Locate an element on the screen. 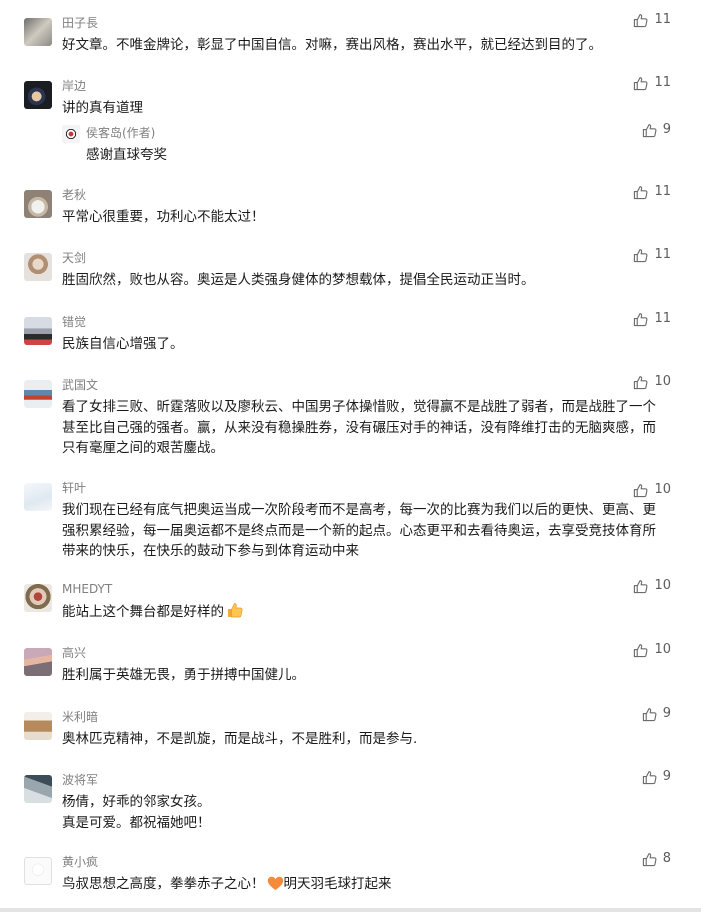 The width and height of the screenshot is (701, 912). thumbs-up-emoji is located at coordinates (235, 613).